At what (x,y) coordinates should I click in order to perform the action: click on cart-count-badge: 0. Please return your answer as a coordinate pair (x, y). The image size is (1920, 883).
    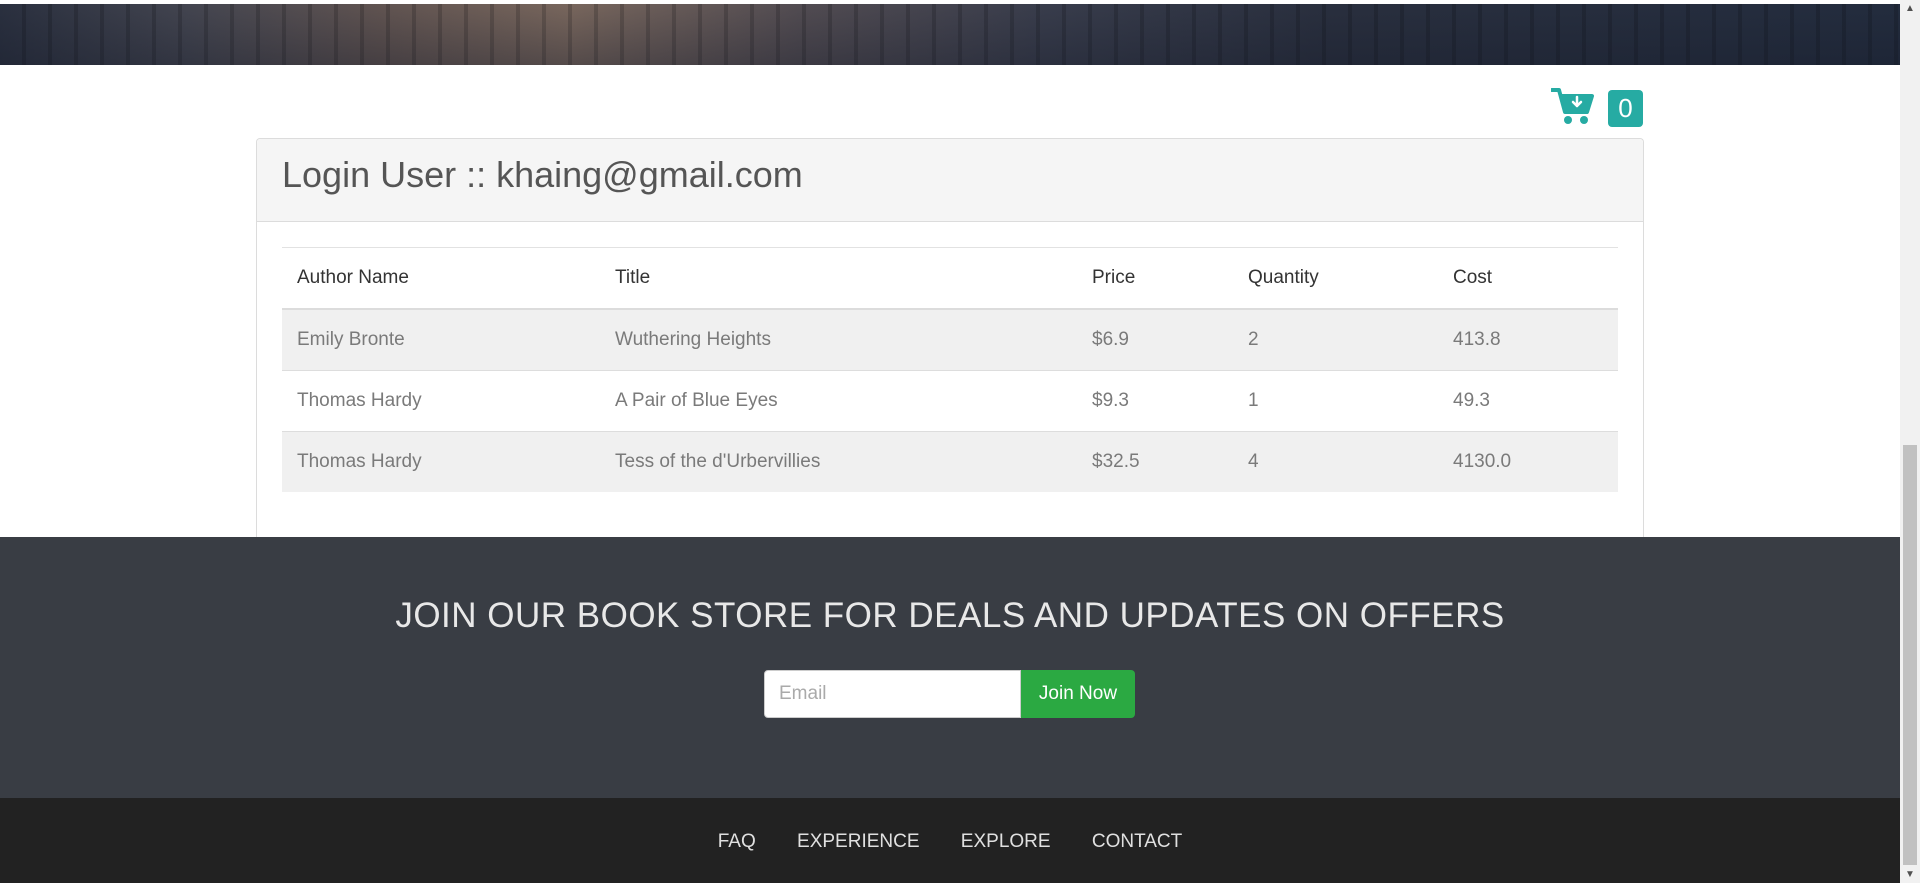
    Looking at the image, I should click on (1625, 108).